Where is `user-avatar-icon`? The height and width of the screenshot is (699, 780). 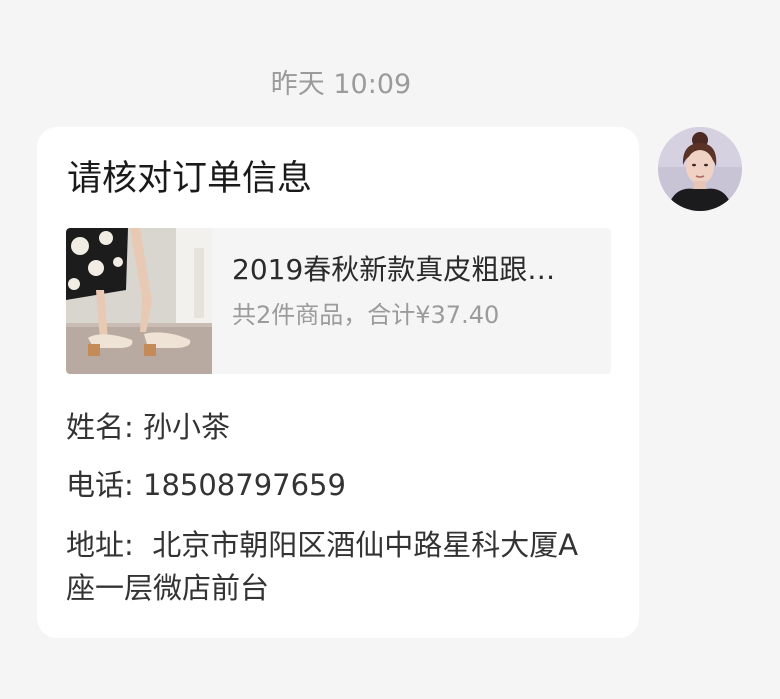 user-avatar-icon is located at coordinates (700, 169).